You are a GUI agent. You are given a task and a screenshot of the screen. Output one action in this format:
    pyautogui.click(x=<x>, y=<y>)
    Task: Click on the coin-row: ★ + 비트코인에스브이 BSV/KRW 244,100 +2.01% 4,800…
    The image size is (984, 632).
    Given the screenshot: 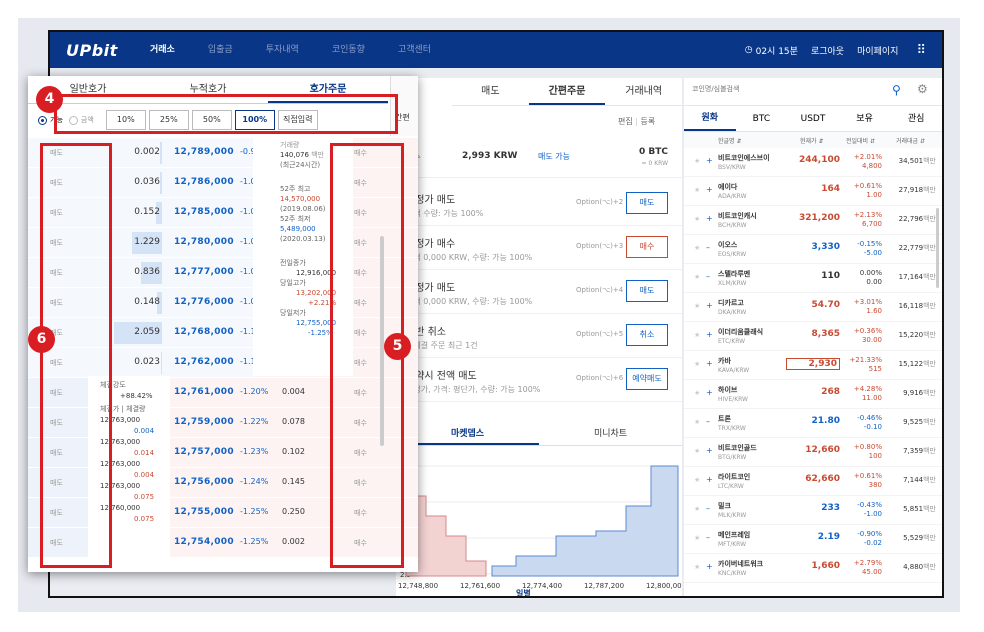 What is the action you would take?
    pyautogui.click(x=813, y=162)
    